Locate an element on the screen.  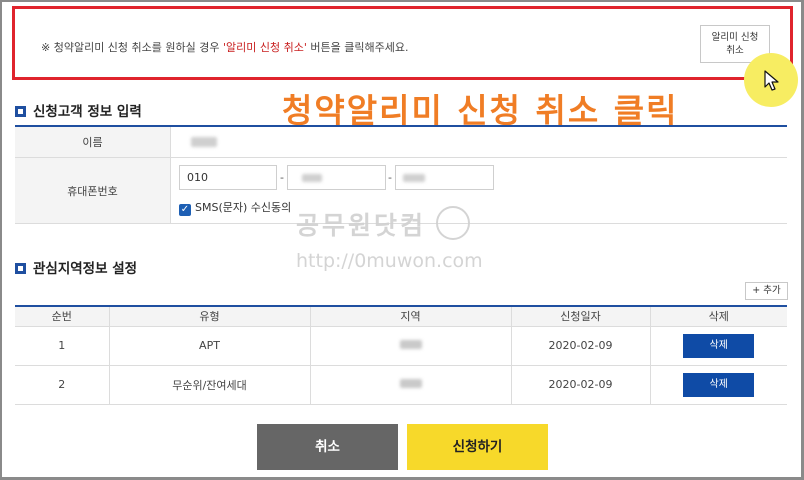
customer-section-title: 신청고객 정보 입력 is located at coordinates (78, 110).